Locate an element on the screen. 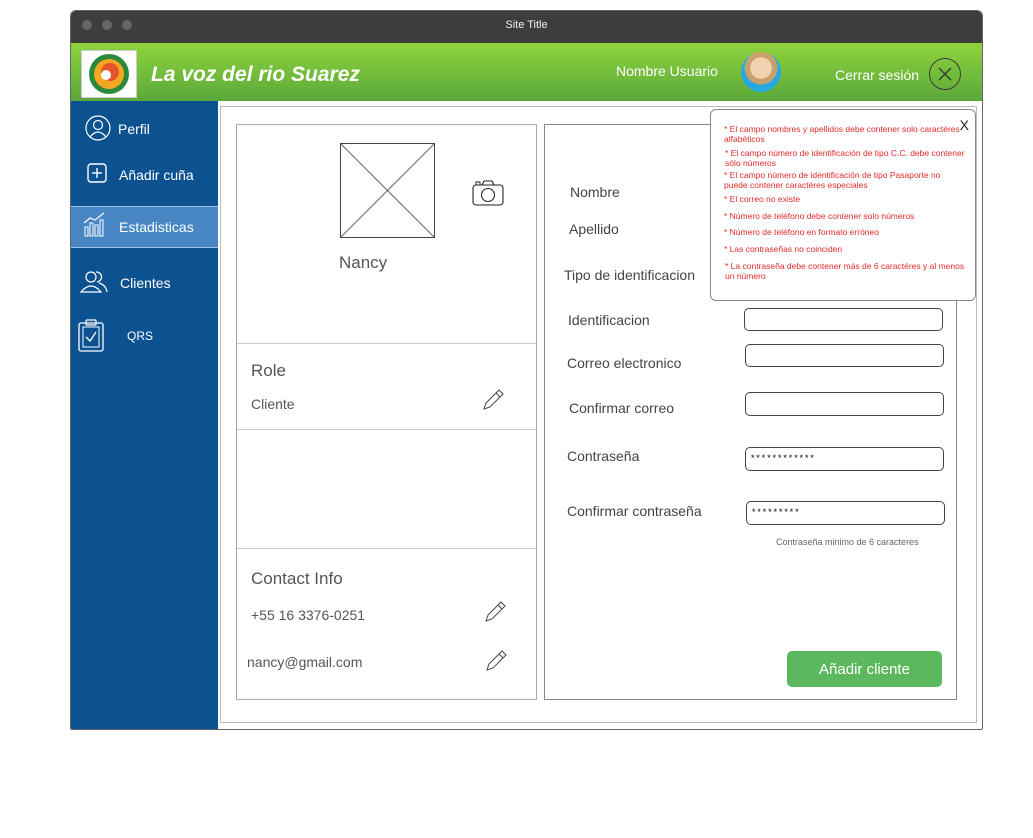  sidebar-item-perfil: Perfil is located at coordinates (144, 129).